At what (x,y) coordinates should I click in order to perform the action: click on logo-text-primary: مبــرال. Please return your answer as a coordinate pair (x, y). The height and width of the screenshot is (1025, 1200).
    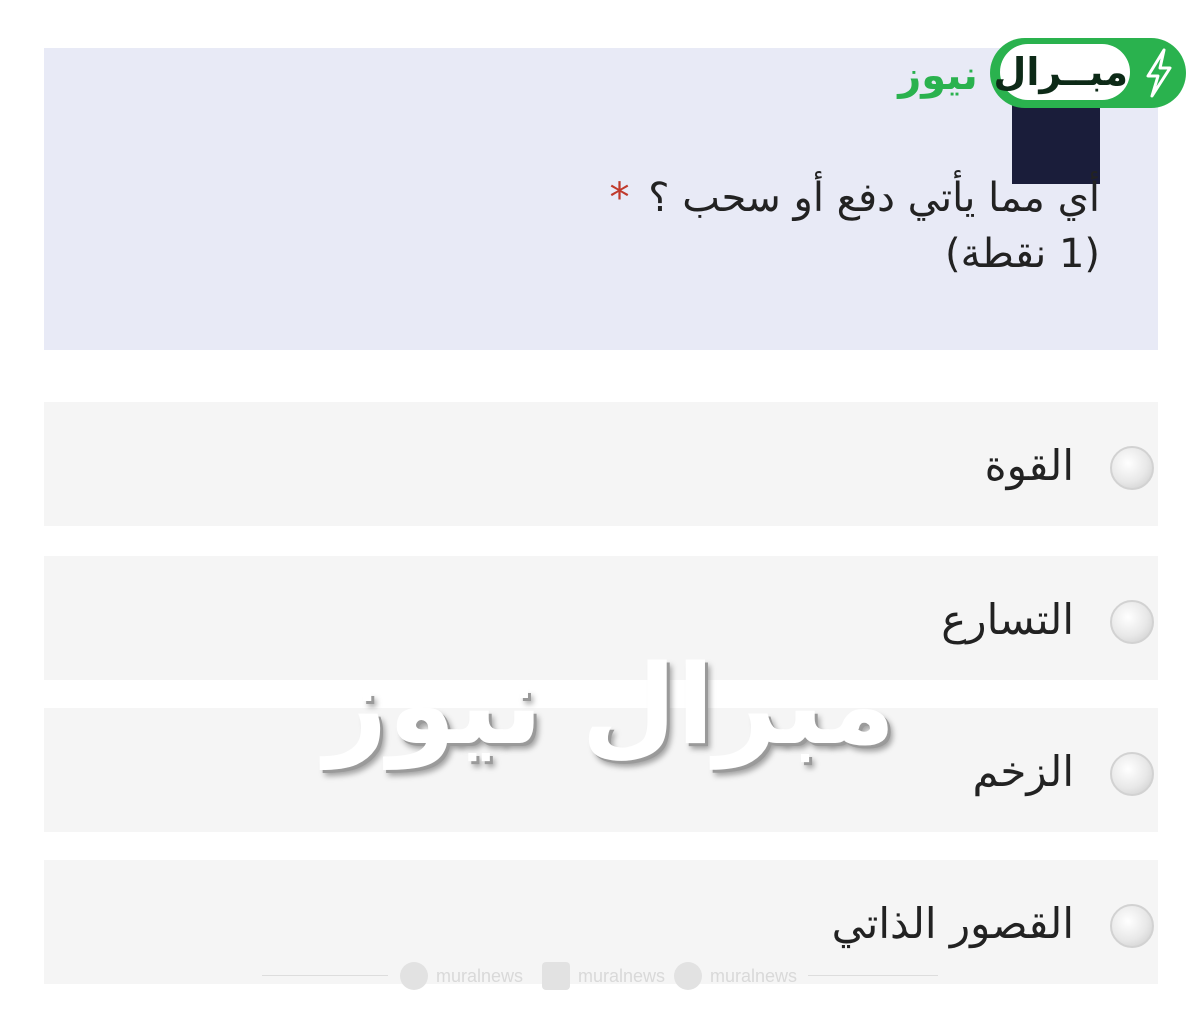
    Looking at the image, I should click on (1060, 72).